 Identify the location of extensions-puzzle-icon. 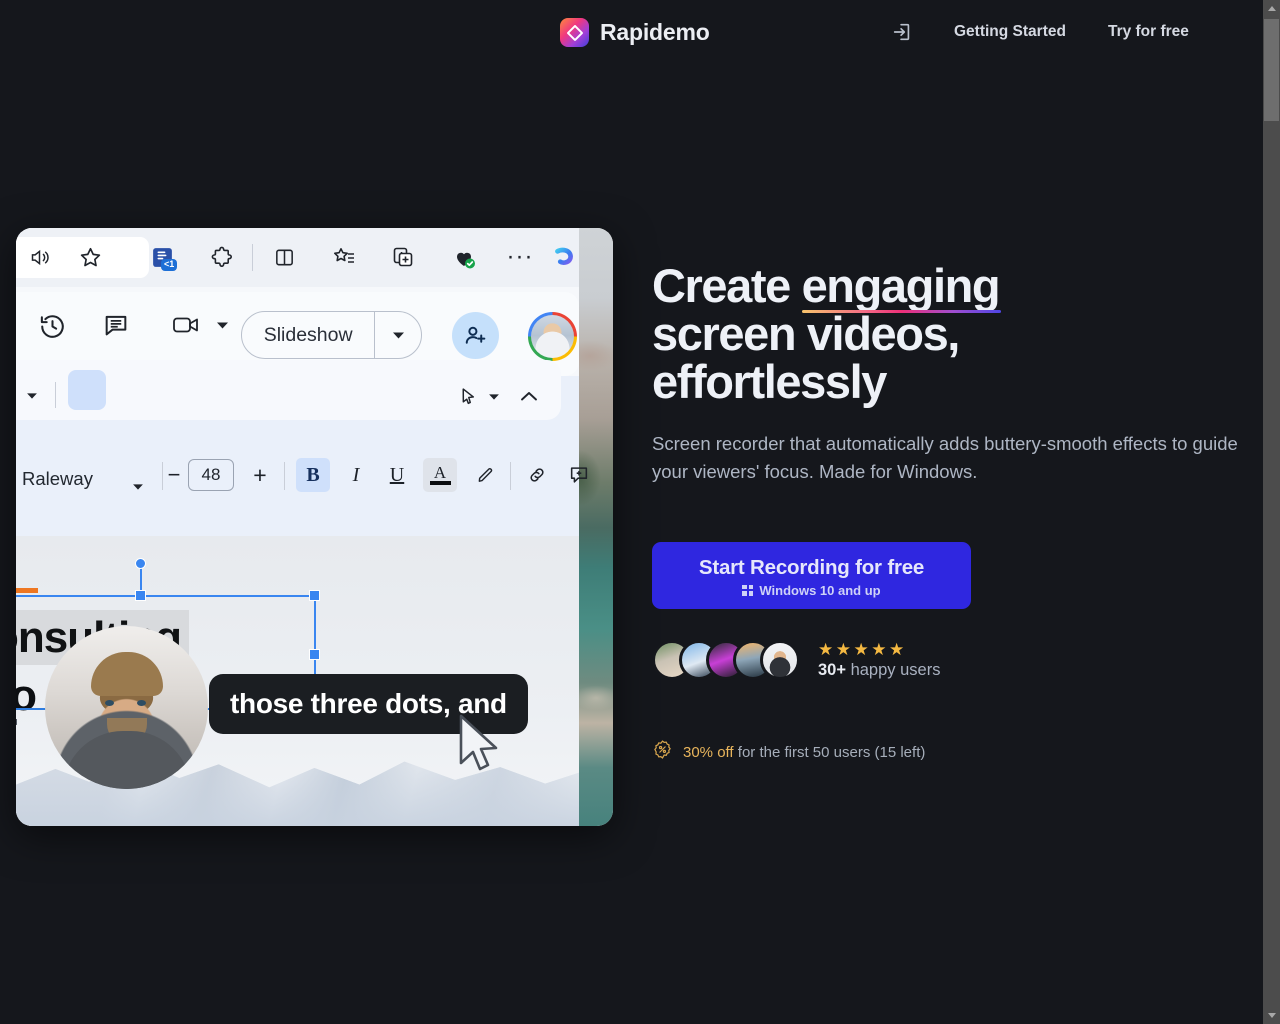
(222, 257).